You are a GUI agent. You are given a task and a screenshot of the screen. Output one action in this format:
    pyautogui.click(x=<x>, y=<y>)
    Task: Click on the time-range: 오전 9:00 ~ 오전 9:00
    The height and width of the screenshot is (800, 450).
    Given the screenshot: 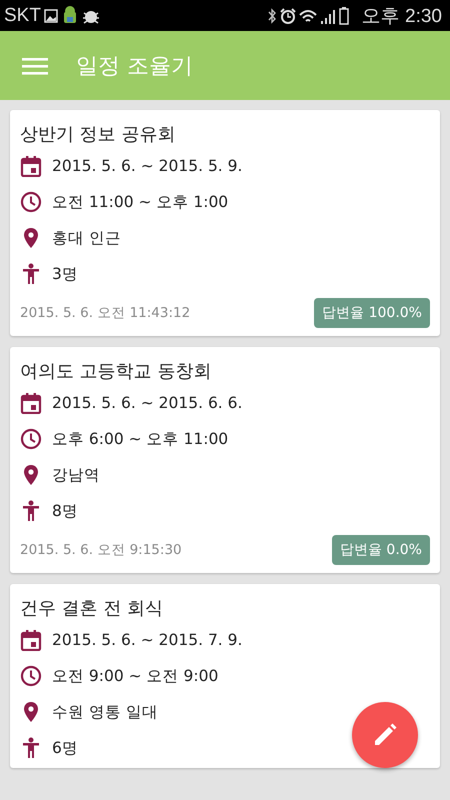 What is the action you would take?
    pyautogui.click(x=135, y=676)
    